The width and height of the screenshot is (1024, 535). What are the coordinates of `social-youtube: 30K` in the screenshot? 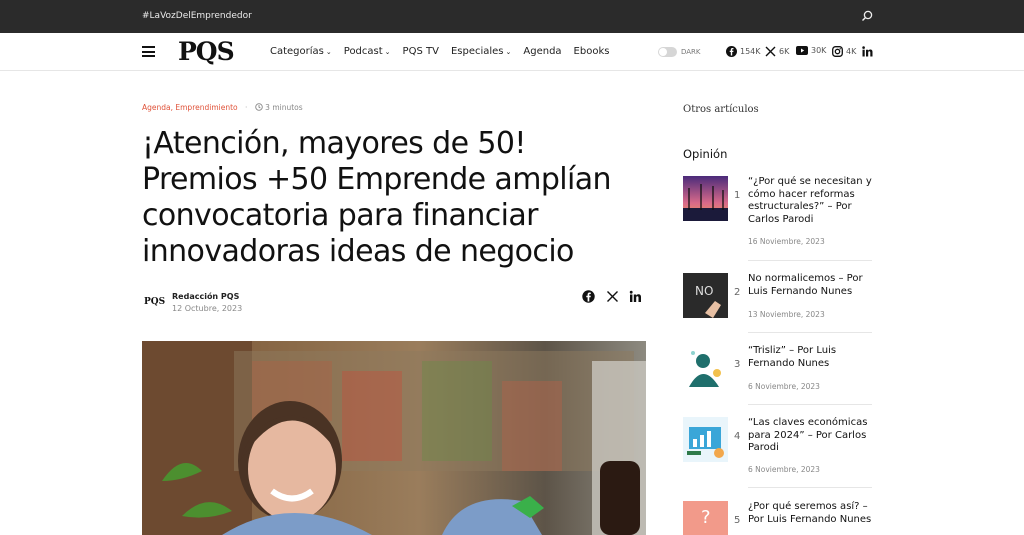 It's located at (811, 50).